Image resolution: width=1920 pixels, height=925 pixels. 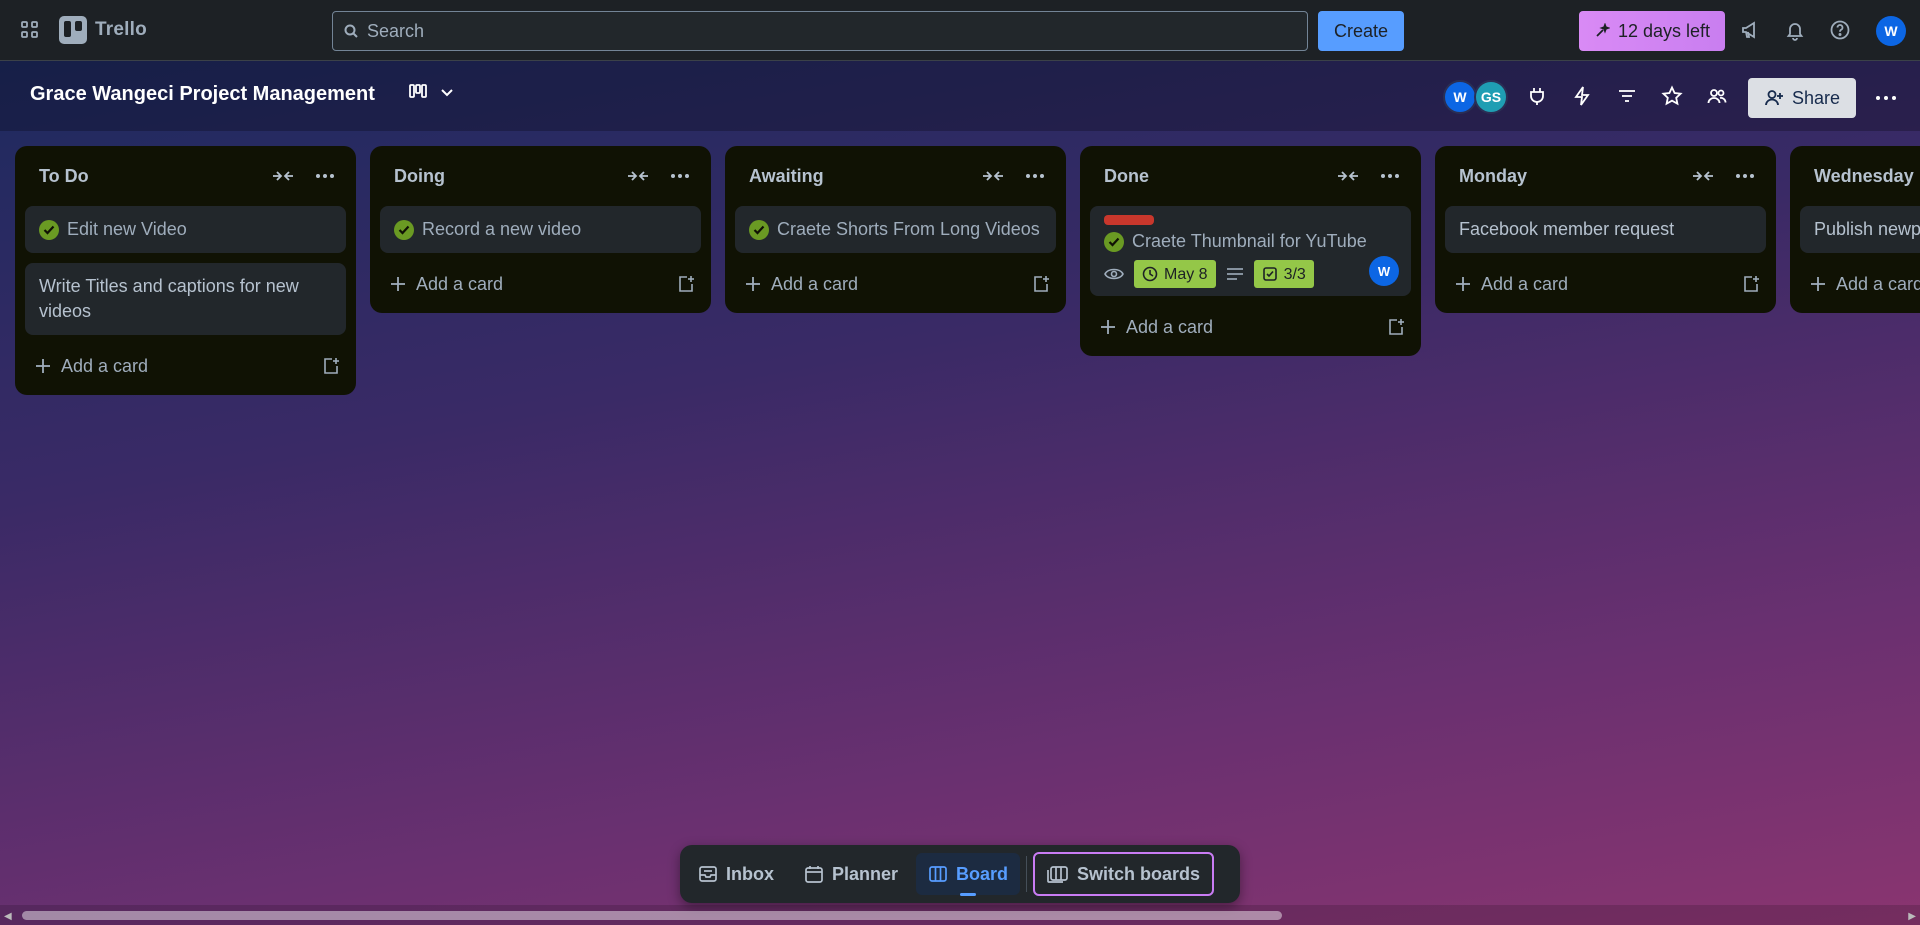 I want to click on notifications-bell-icon, so click(x=1795, y=30).